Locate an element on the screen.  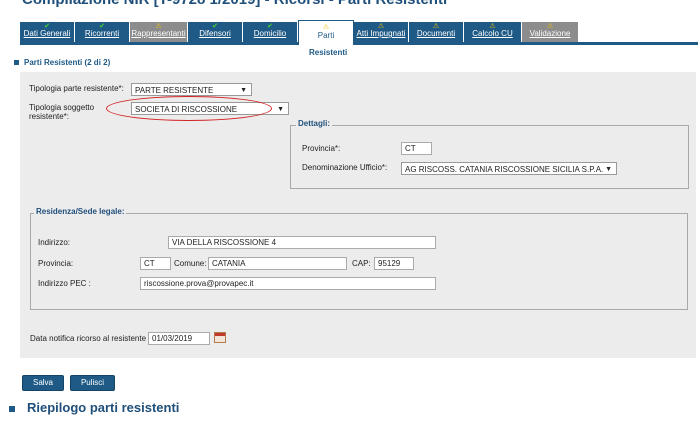
cap-label: CAP: is located at coordinates (361, 263).